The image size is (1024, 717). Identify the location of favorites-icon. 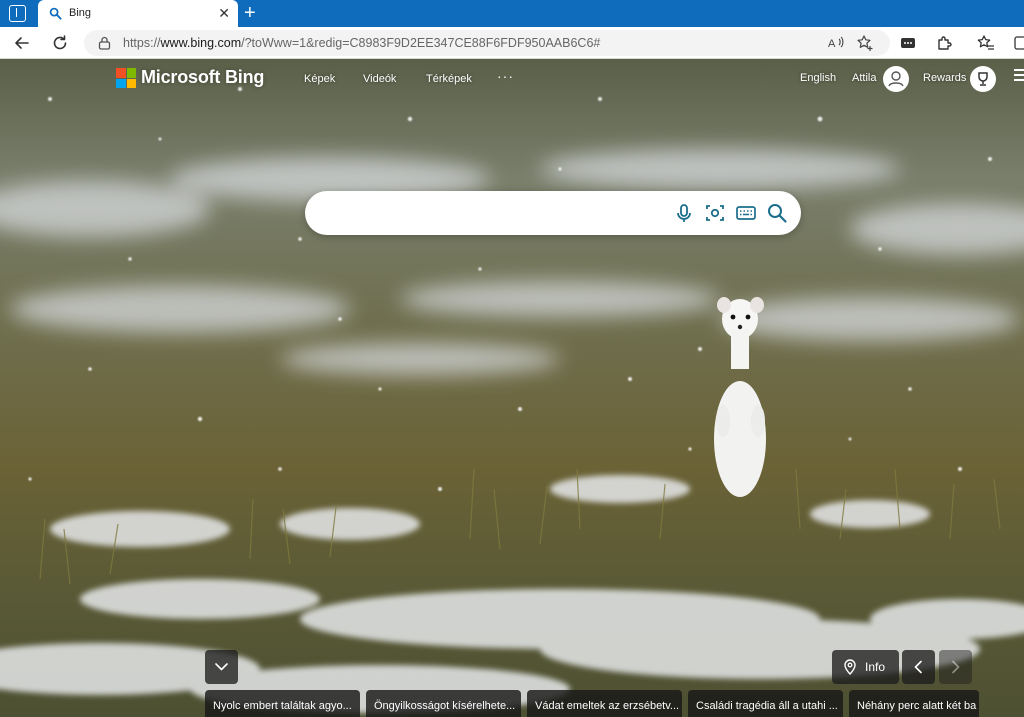
(986, 43).